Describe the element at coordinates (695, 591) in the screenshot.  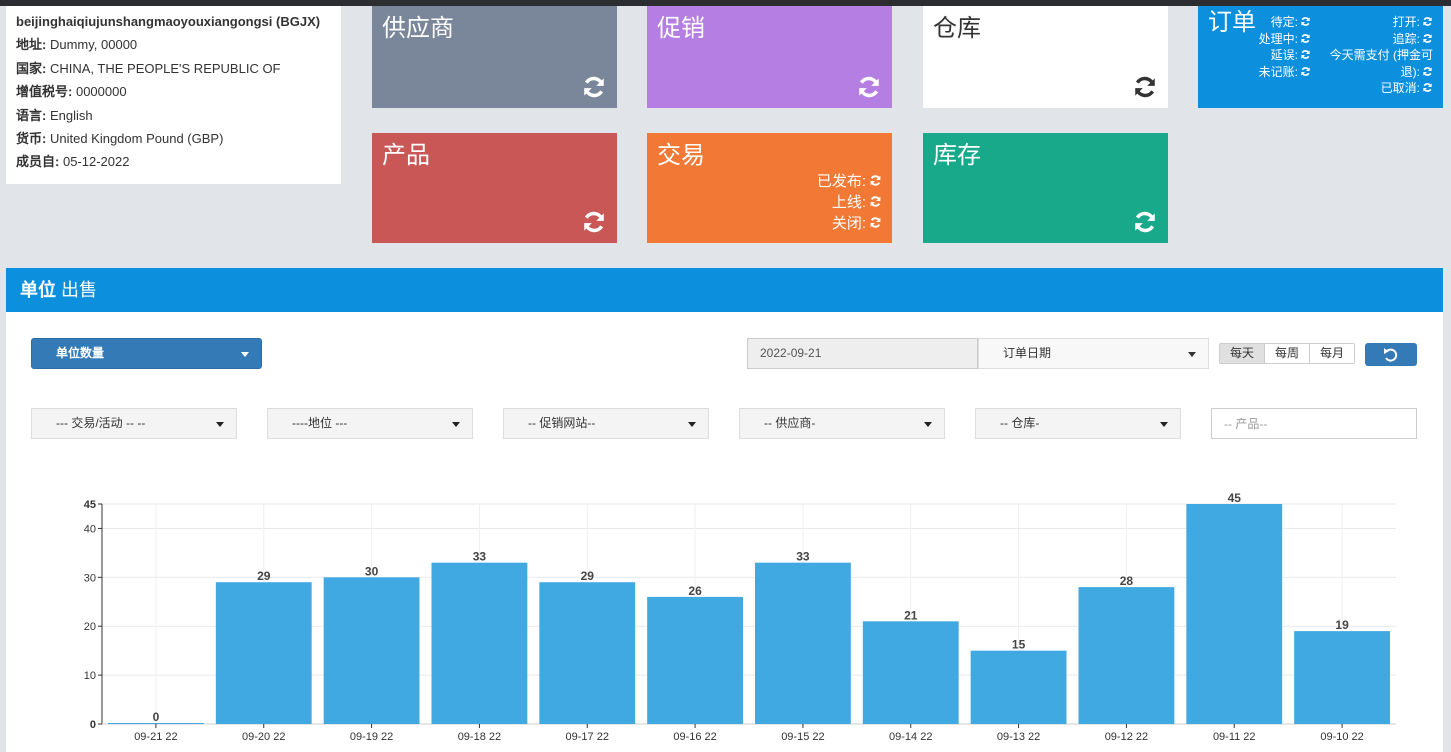
I see `bar-value-label: 26` at that location.